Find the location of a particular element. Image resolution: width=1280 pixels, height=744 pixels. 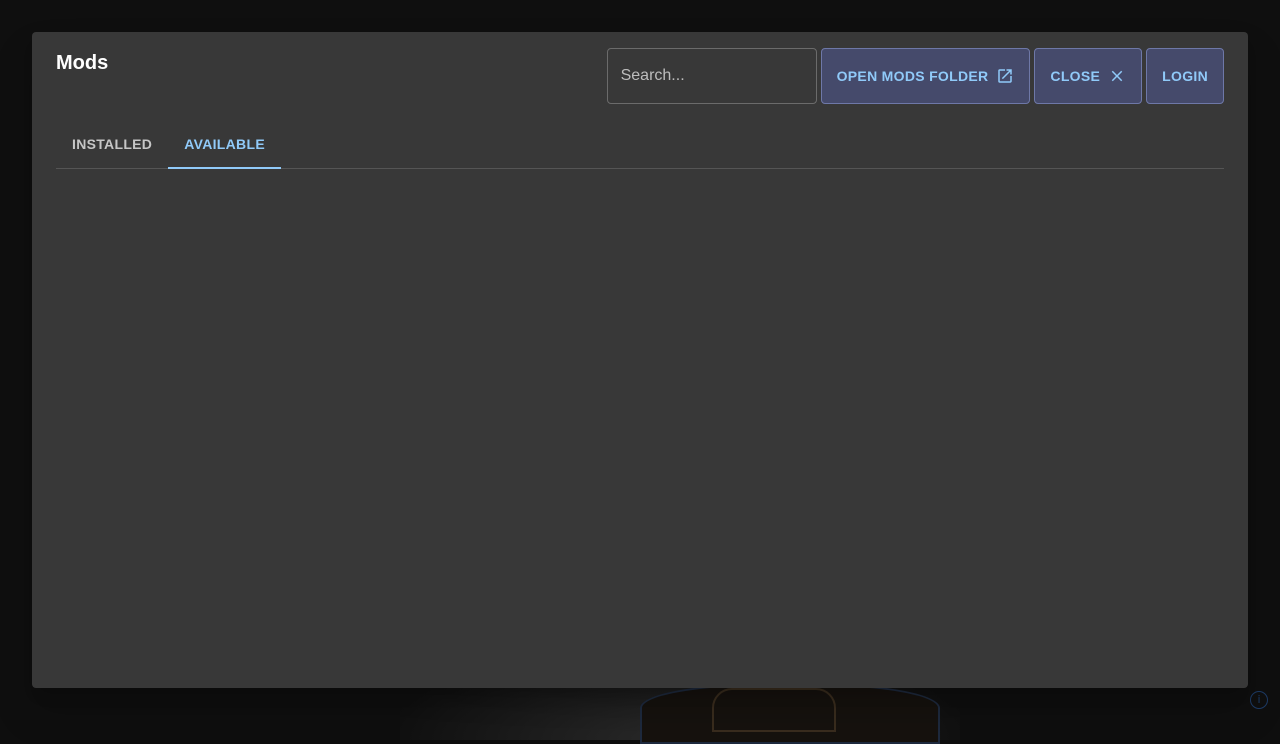

dialog-title: Mods is located at coordinates (82, 63).